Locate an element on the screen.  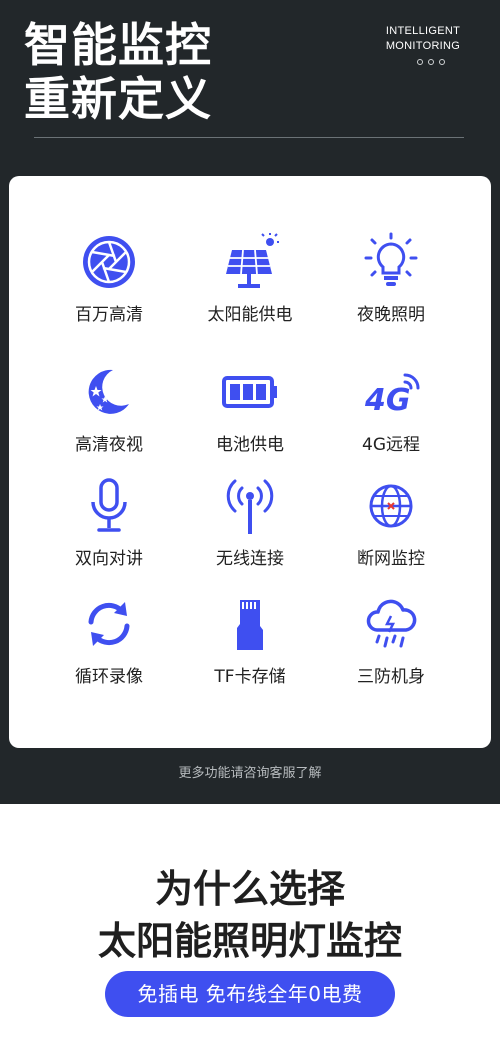
page-title: 智能监控 重新定义 is located at coordinates (118, 72).